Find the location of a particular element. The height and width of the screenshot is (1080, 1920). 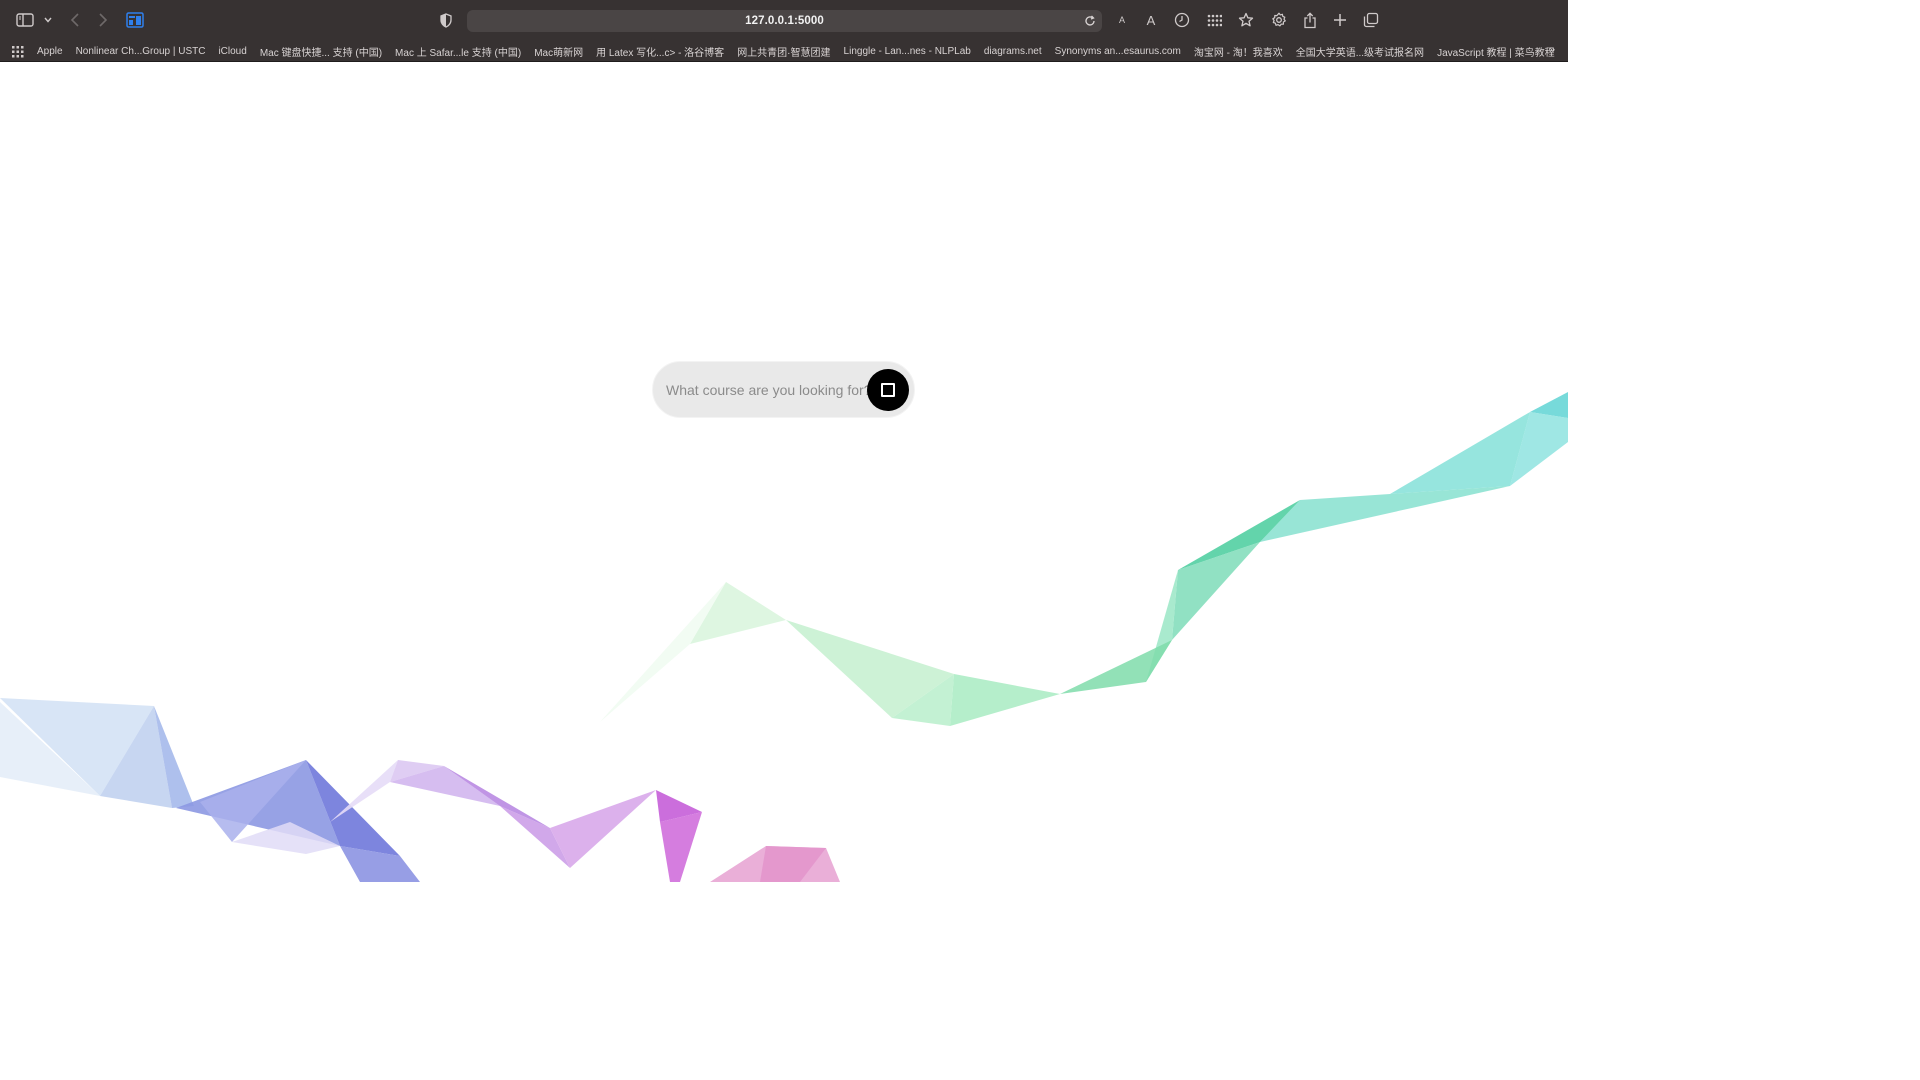

chevron-down-icon is located at coordinates (48, 20).